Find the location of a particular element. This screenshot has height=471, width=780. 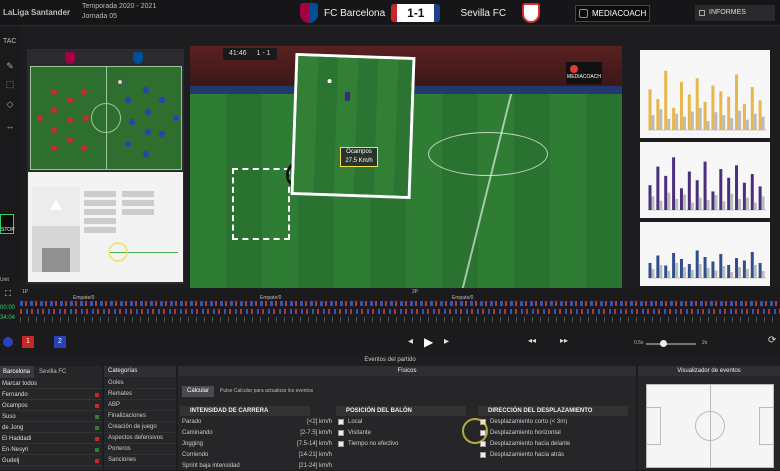

home-team-name: FC Barcelona is located at coordinates (355, 13).